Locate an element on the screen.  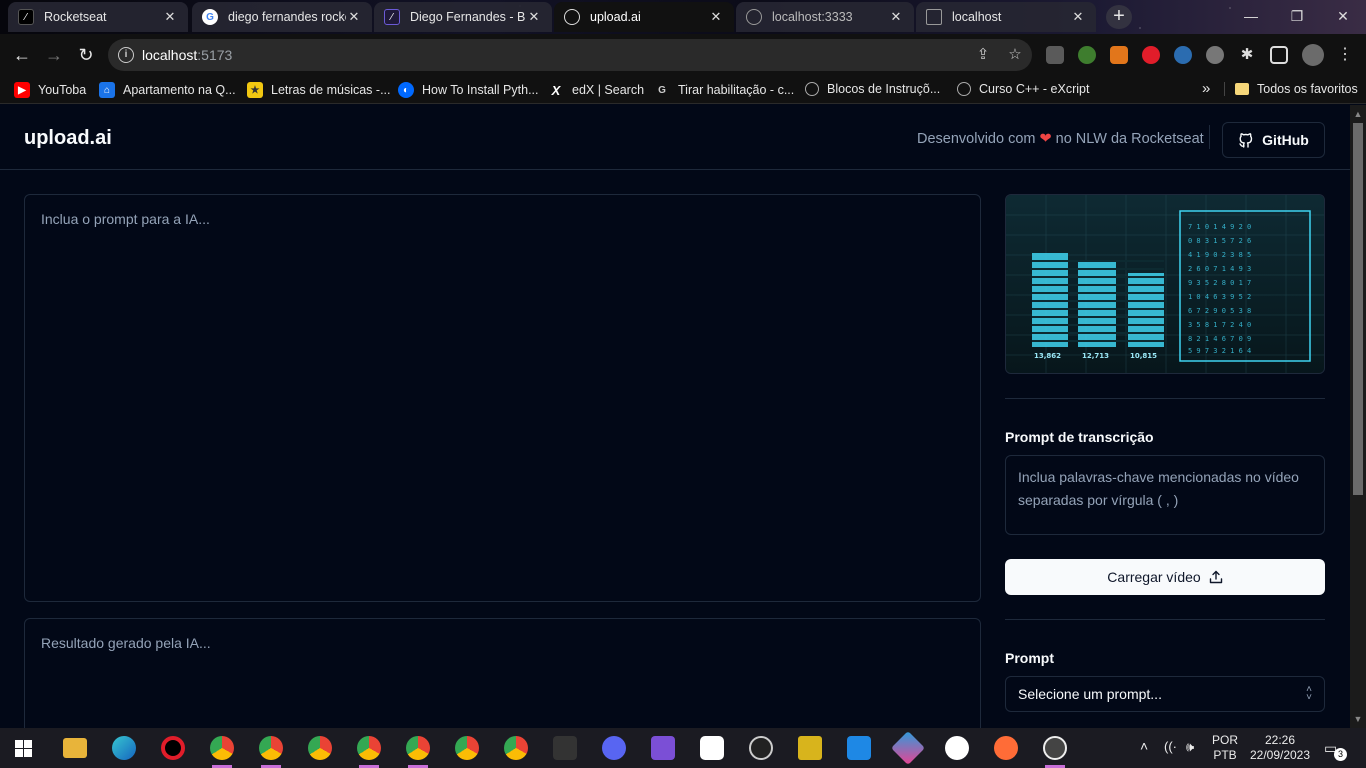
menu-kebab-icon: ⋮ is located at coordinates (1345, 55).